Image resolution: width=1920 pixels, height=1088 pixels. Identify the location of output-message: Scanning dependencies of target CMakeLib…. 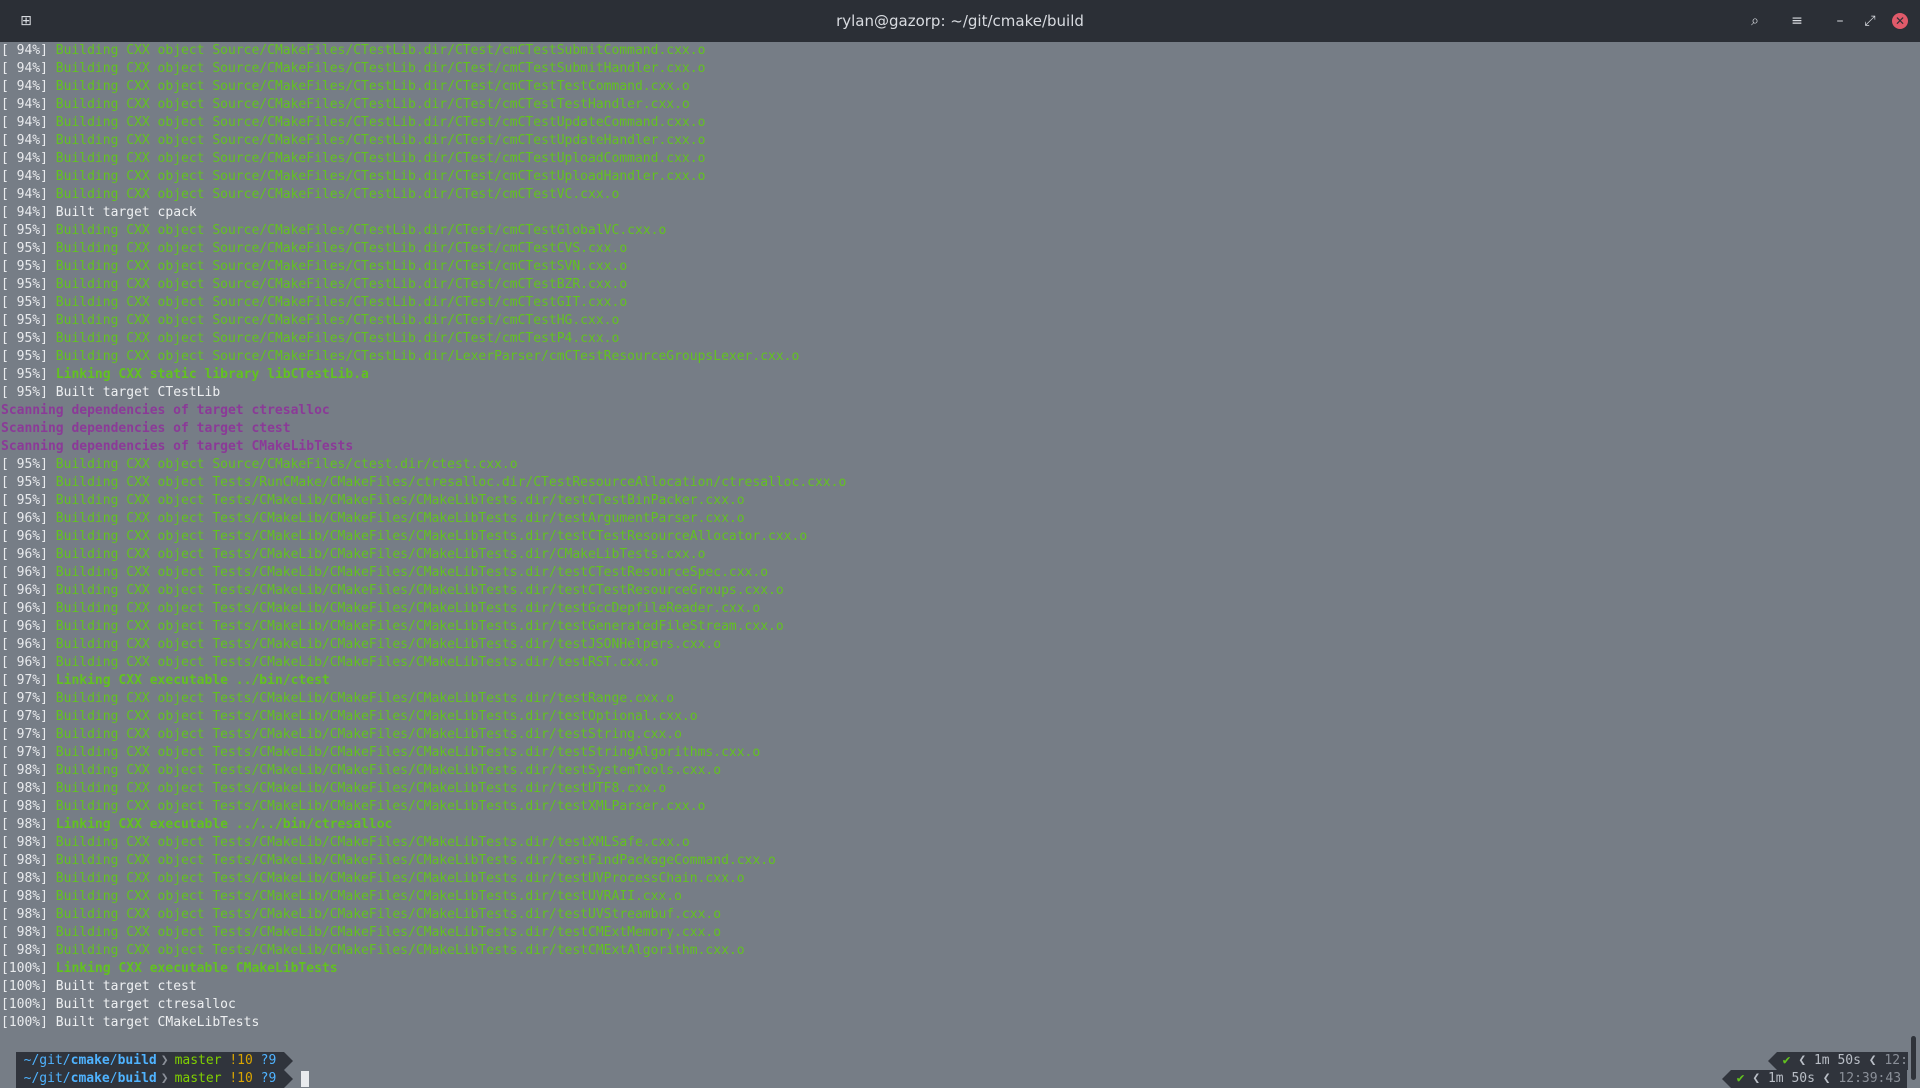
(177, 446).